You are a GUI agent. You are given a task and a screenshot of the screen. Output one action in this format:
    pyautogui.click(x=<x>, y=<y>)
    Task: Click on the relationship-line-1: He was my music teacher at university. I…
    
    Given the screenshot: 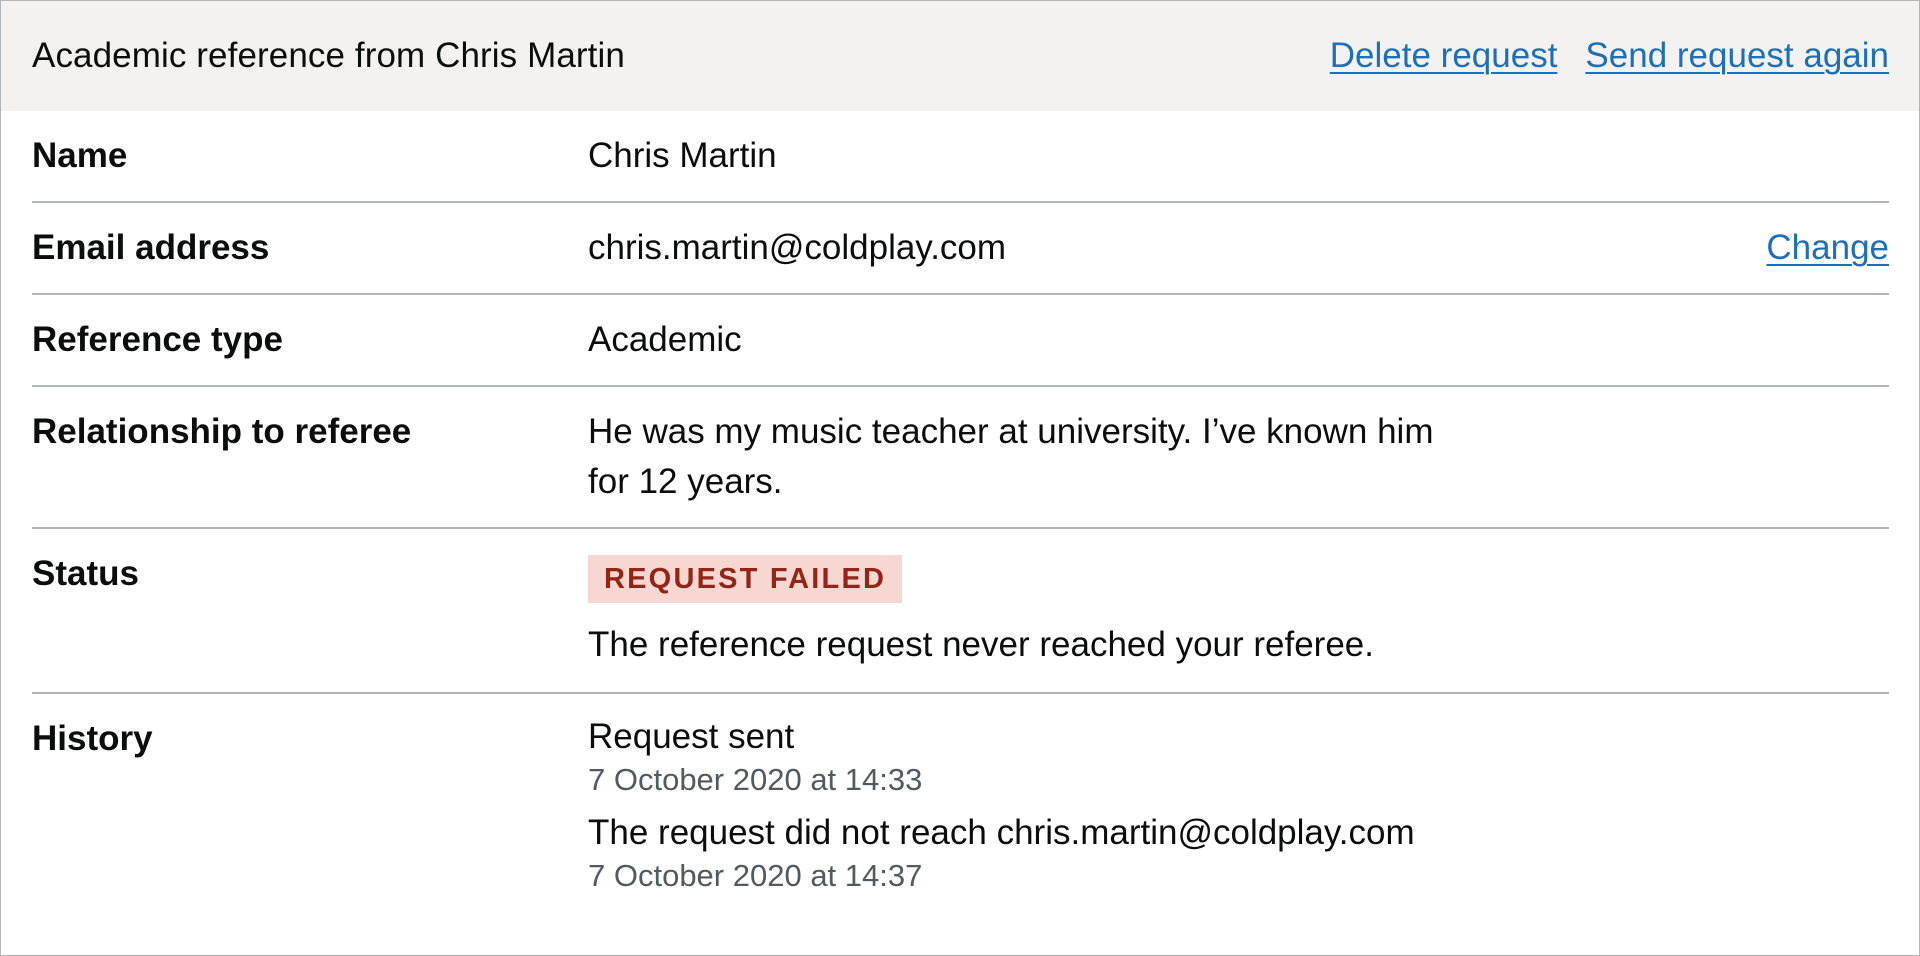 What is the action you would take?
    pyautogui.click(x=1011, y=431)
    